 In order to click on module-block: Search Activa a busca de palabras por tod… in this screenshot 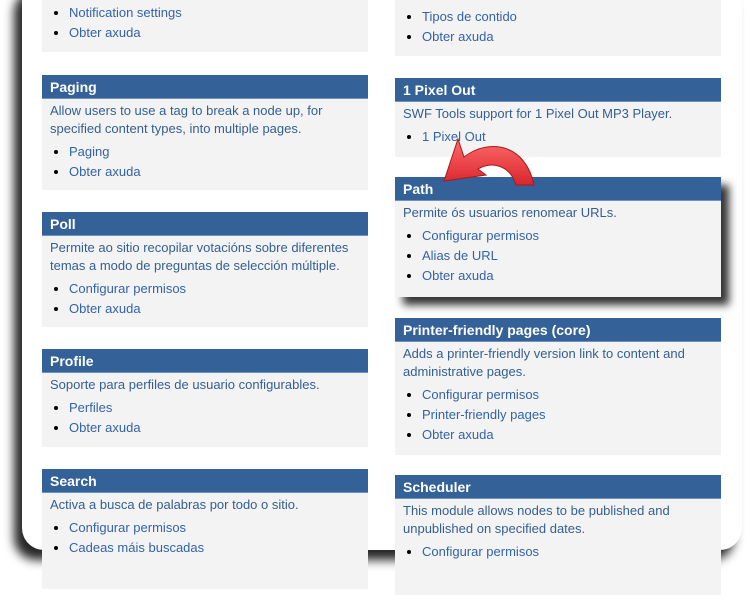, I will do `click(205, 529)`.